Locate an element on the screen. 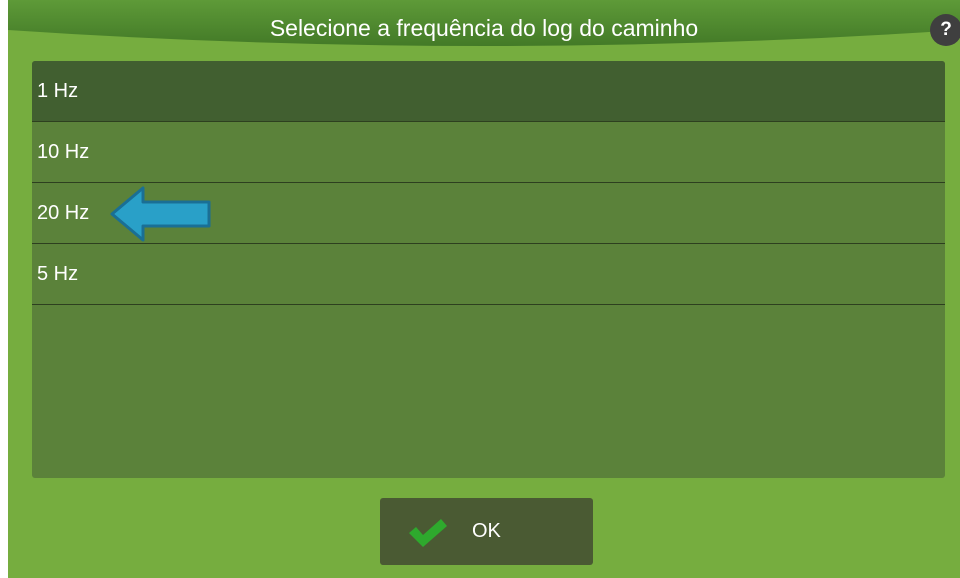  dialog-title: Selecione a frequência do log do caminho is located at coordinates (484, 28).